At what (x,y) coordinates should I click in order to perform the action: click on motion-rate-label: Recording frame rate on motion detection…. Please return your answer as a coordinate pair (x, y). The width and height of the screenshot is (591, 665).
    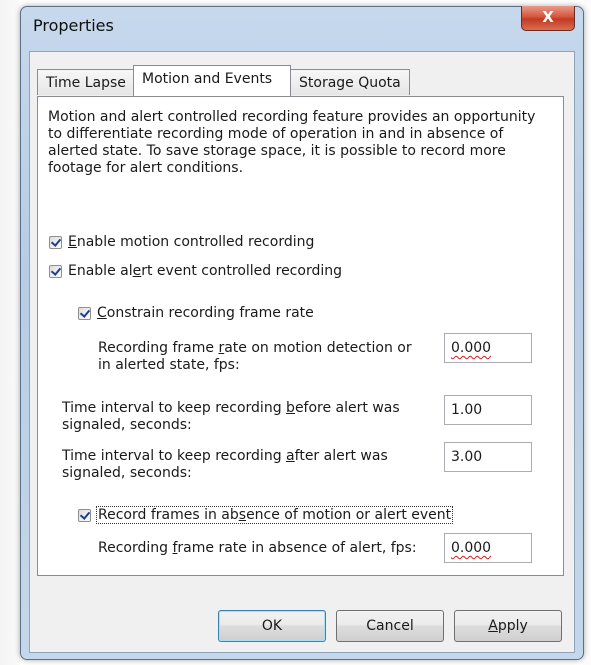
    Looking at the image, I should click on (255, 356).